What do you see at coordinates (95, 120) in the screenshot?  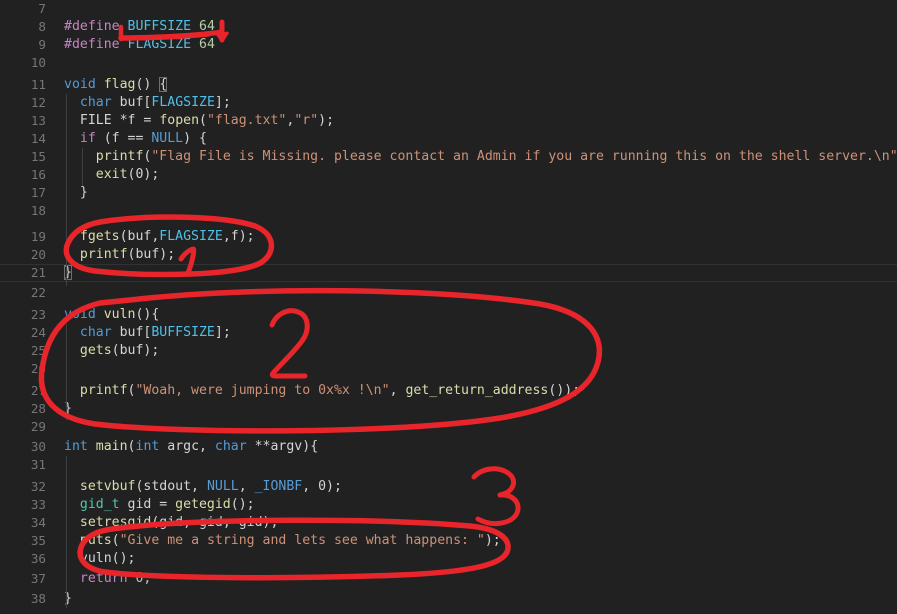 I see `token-type-file: FILE` at bounding box center [95, 120].